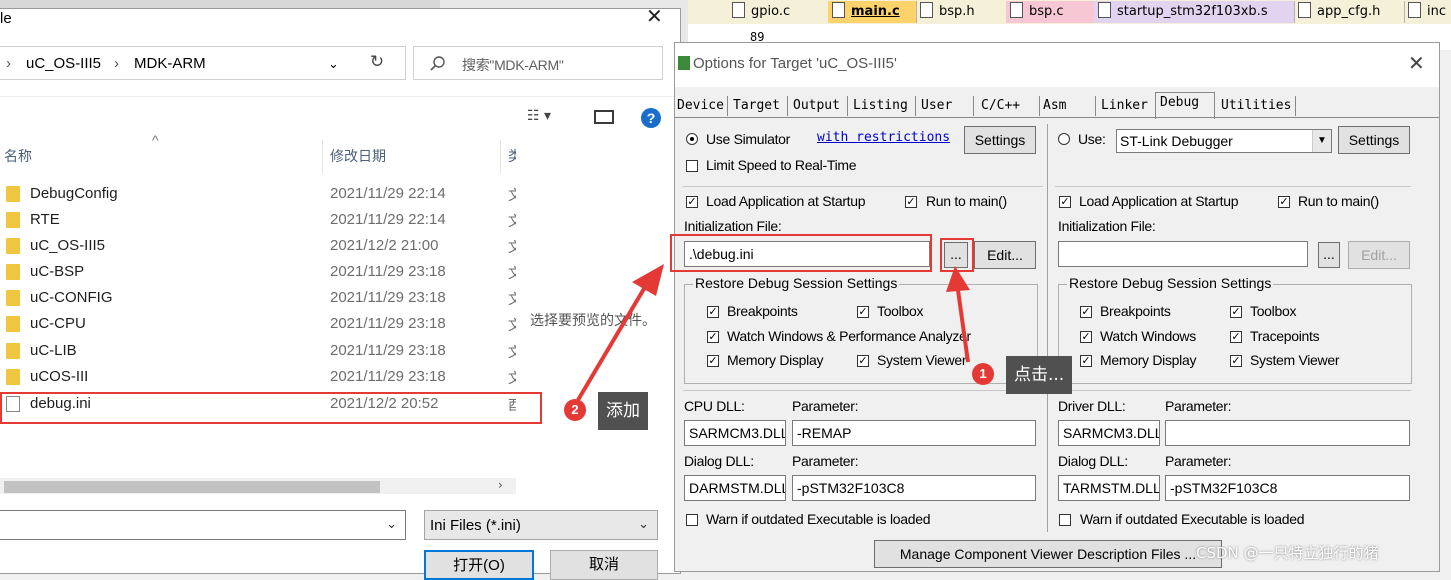  What do you see at coordinates (773, 333) in the screenshot?
I see `annotation-arrows` at bounding box center [773, 333].